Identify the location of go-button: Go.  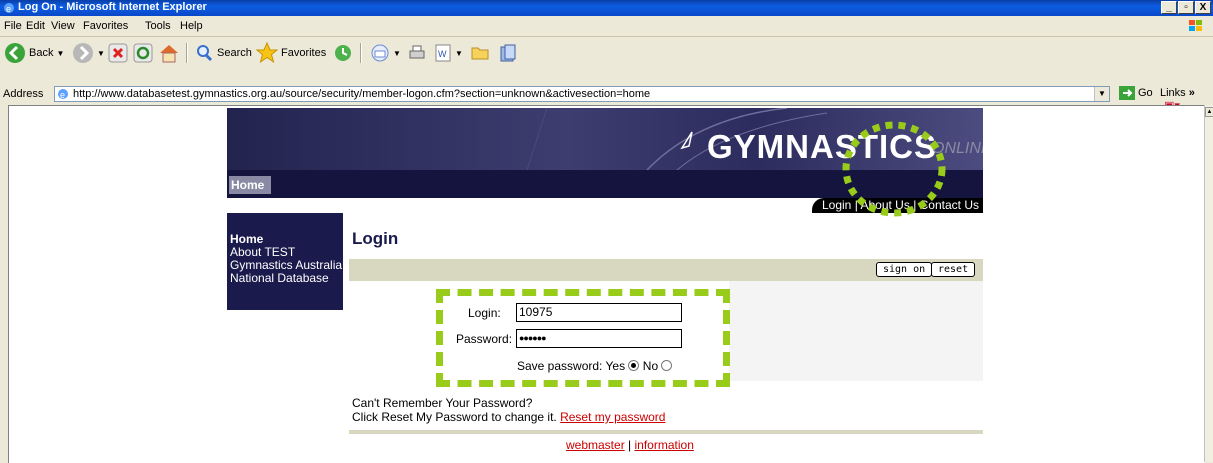
(1136, 93).